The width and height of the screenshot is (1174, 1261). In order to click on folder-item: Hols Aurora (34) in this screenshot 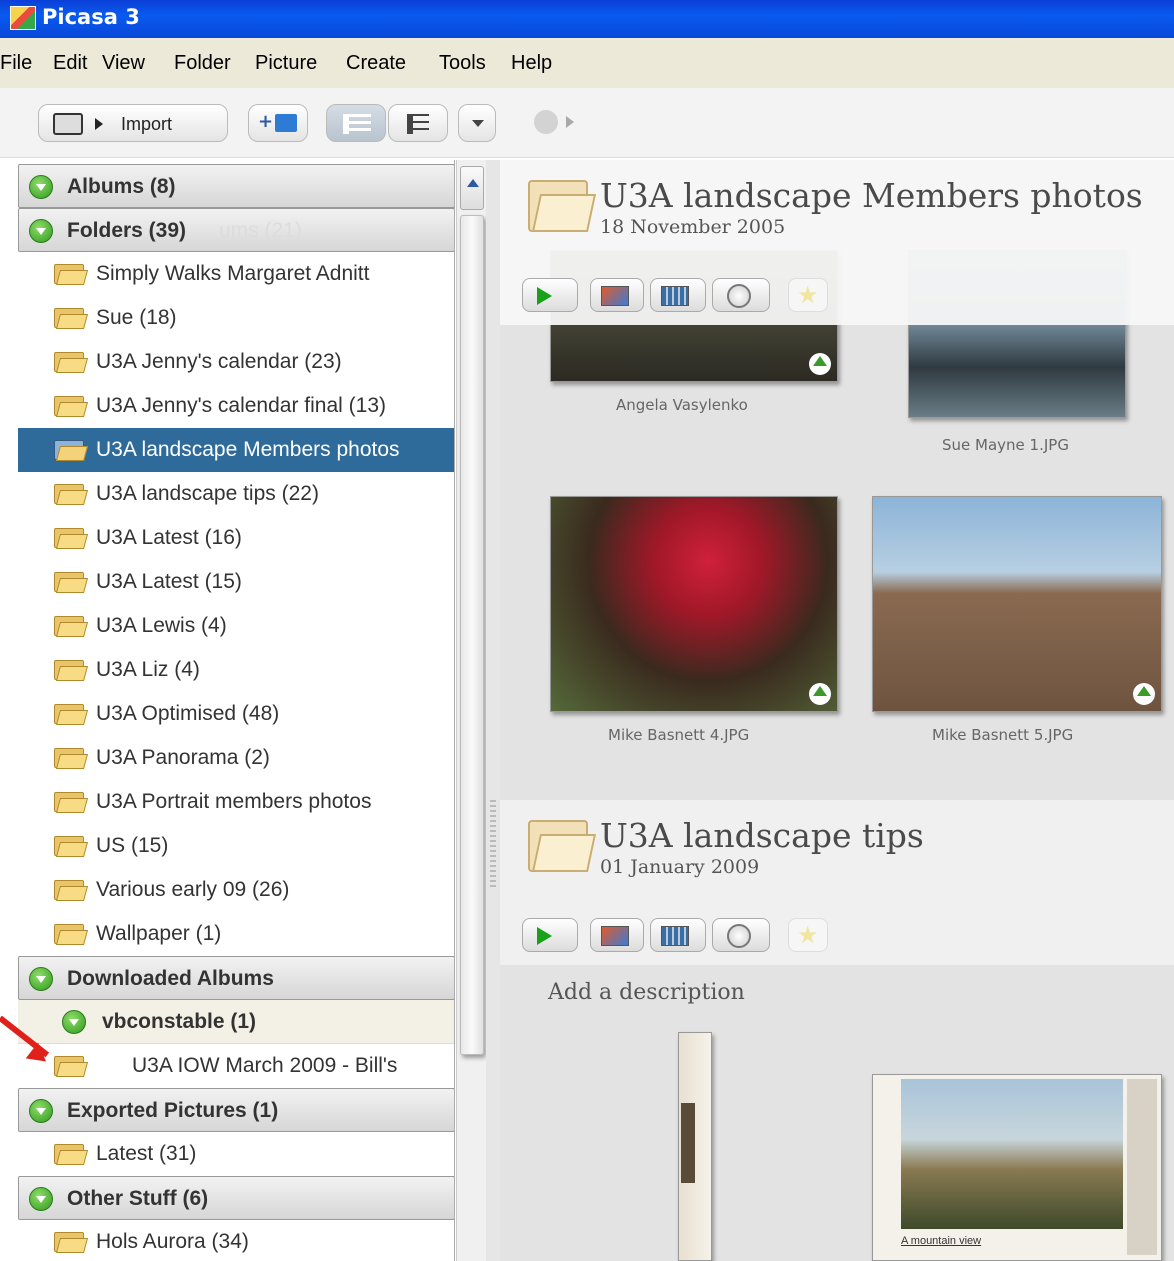, I will do `click(236, 1240)`.